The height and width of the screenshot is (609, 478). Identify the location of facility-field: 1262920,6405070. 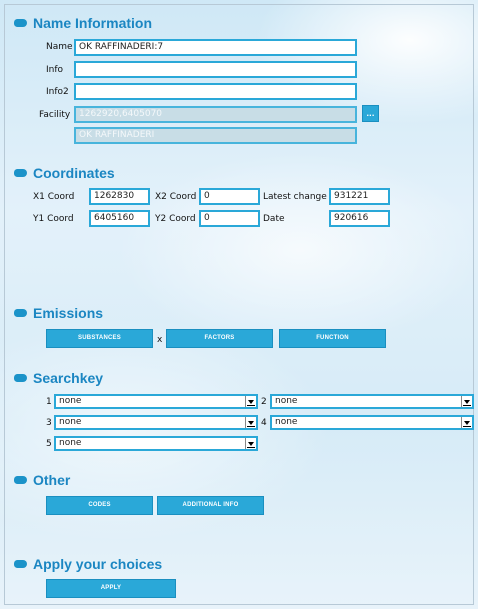
(215, 114).